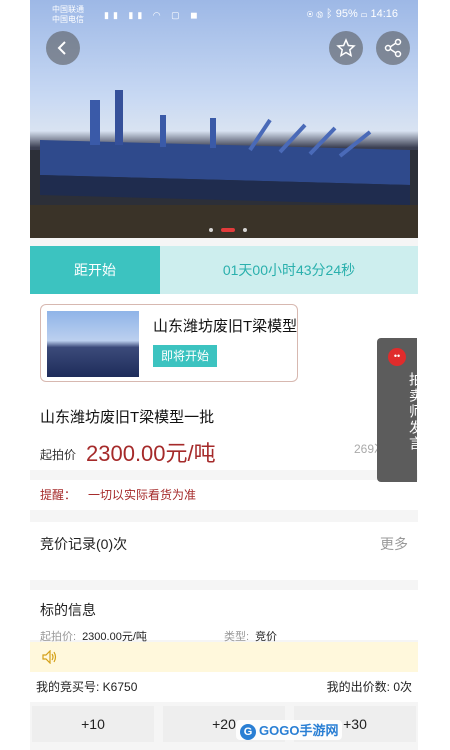 This screenshot has height=750, width=450. What do you see at coordinates (364, 14) in the screenshot?
I see `battery-icon: ▭` at bounding box center [364, 14].